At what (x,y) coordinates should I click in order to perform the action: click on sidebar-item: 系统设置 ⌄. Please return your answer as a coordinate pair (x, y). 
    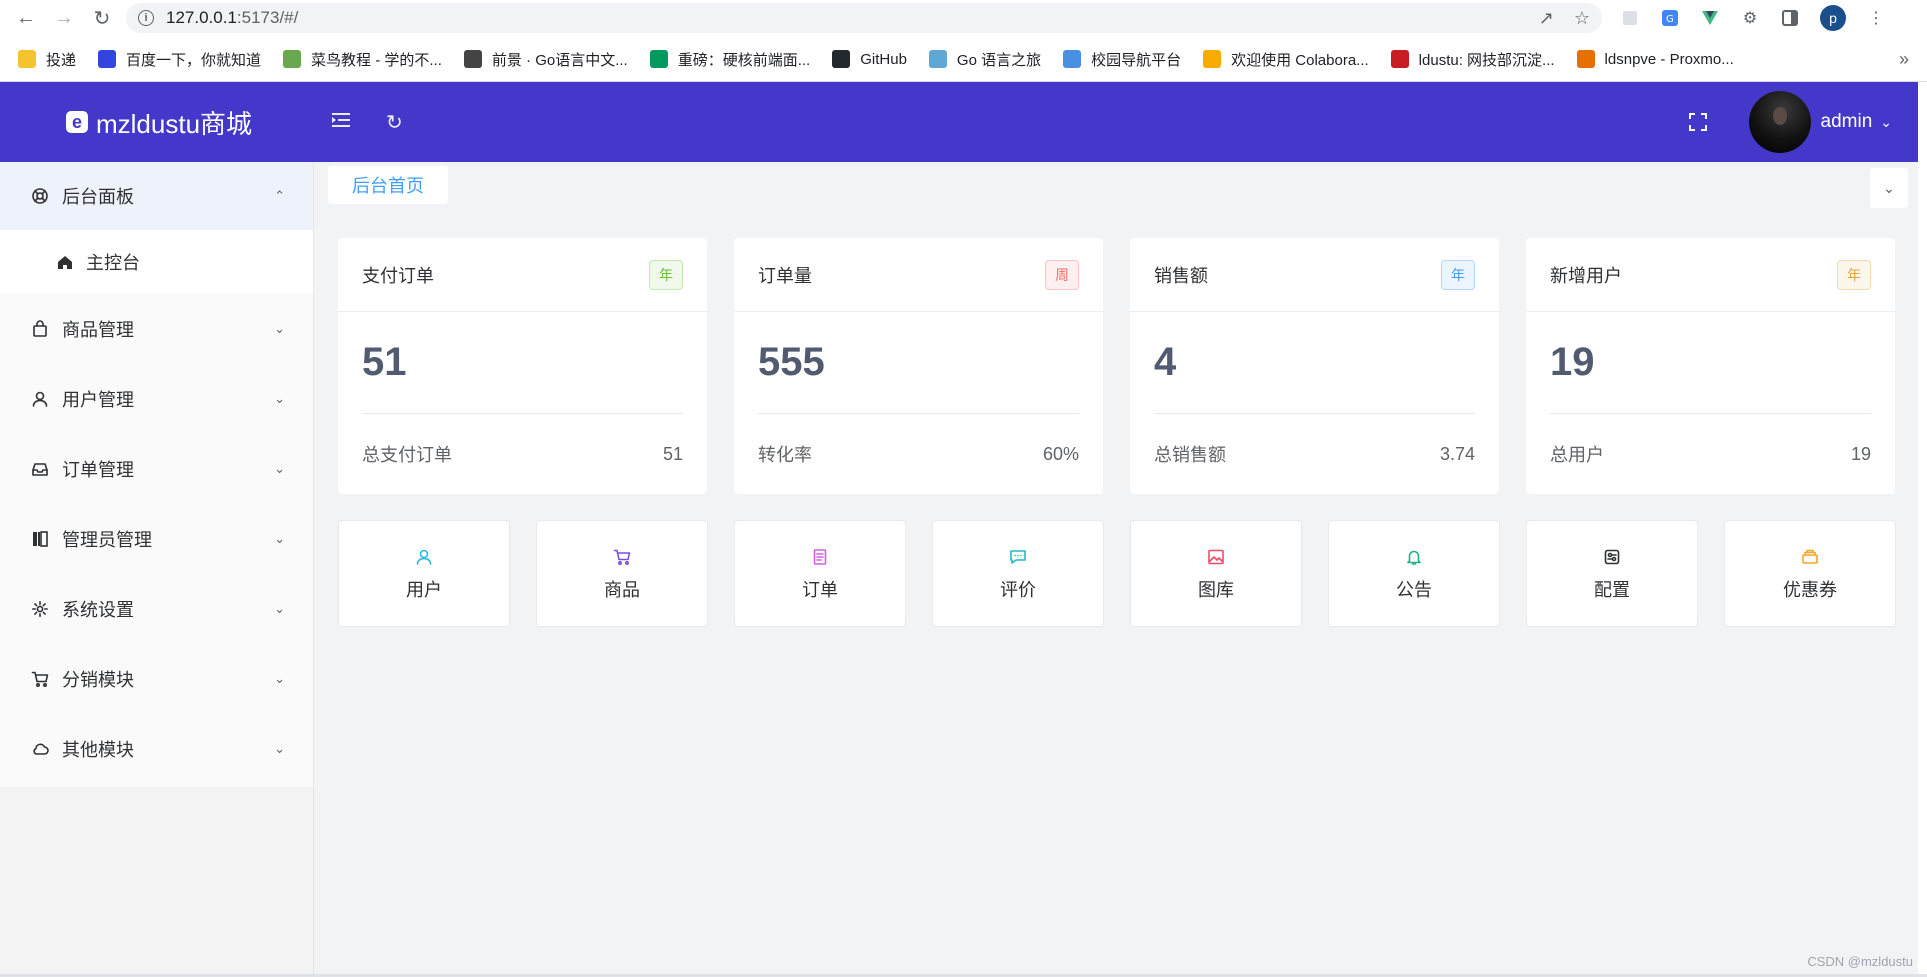
    Looking at the image, I should click on (156, 609).